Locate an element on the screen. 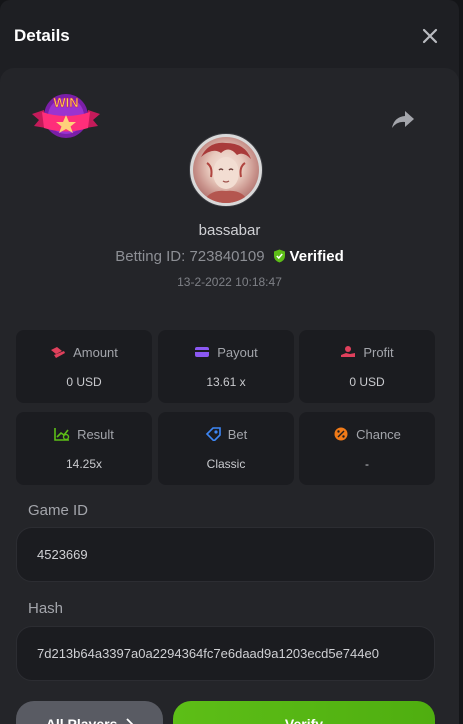  all-players-button: All Players is located at coordinates (89, 712).